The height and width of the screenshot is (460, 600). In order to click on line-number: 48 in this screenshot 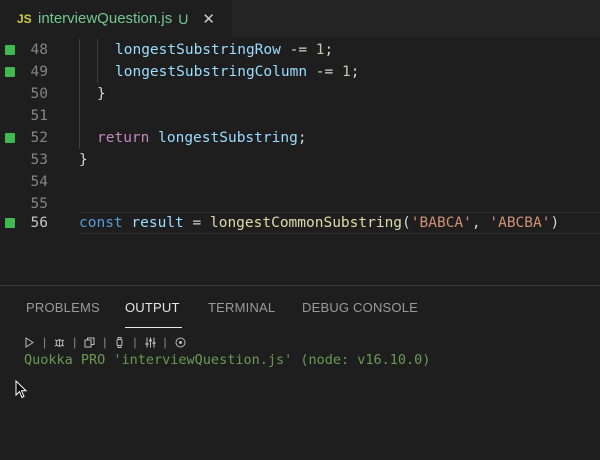, I will do `click(39, 50)`.